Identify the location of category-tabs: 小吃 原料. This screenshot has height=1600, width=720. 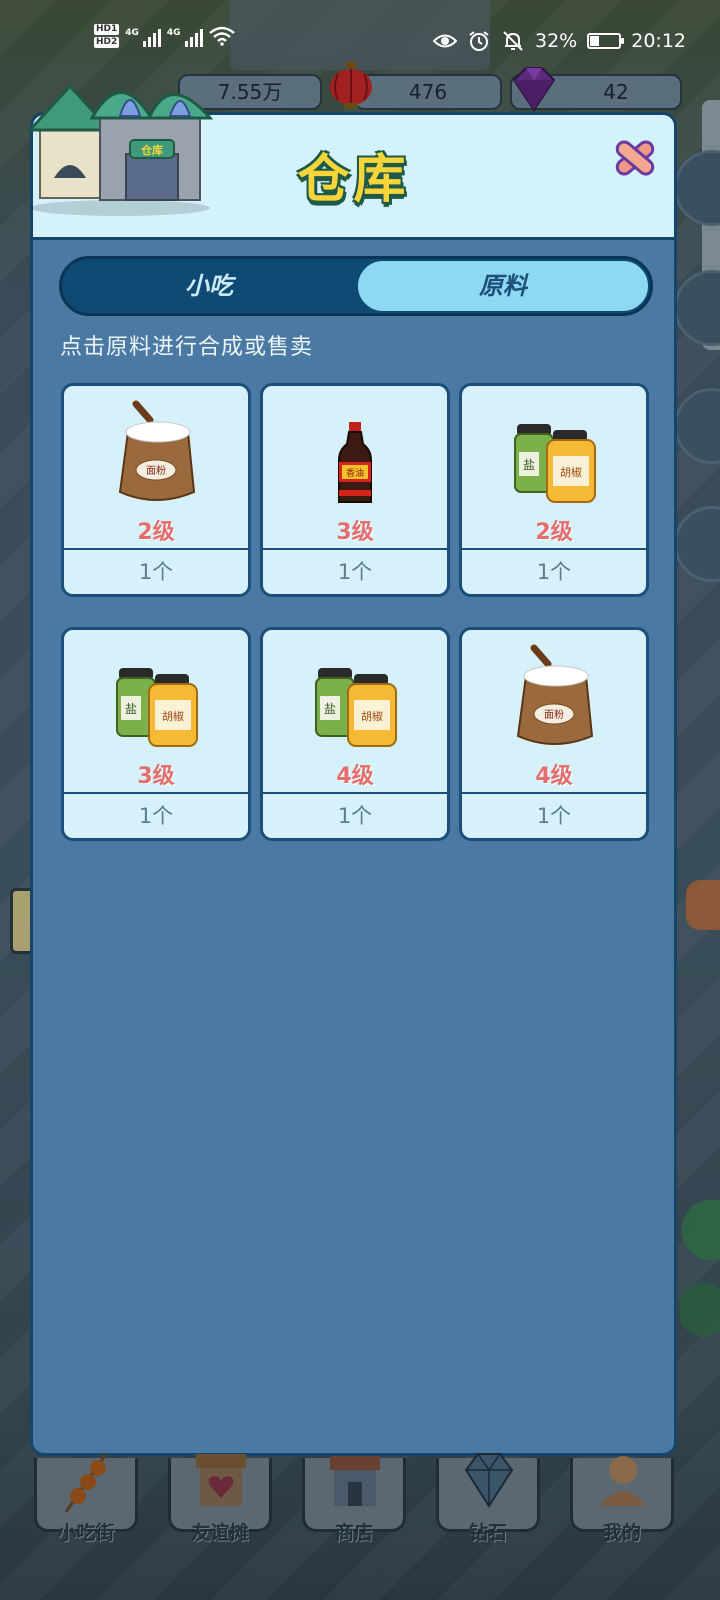
(356, 286).